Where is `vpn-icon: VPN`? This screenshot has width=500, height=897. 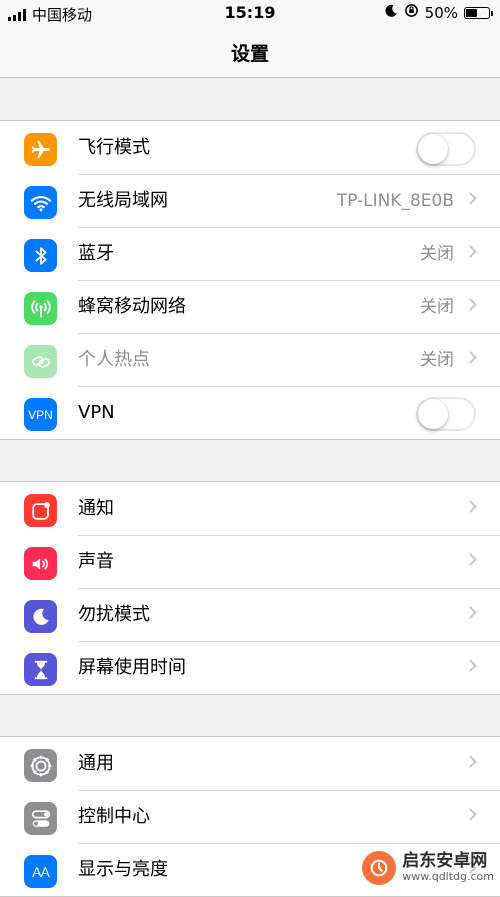 vpn-icon: VPN is located at coordinates (40, 414).